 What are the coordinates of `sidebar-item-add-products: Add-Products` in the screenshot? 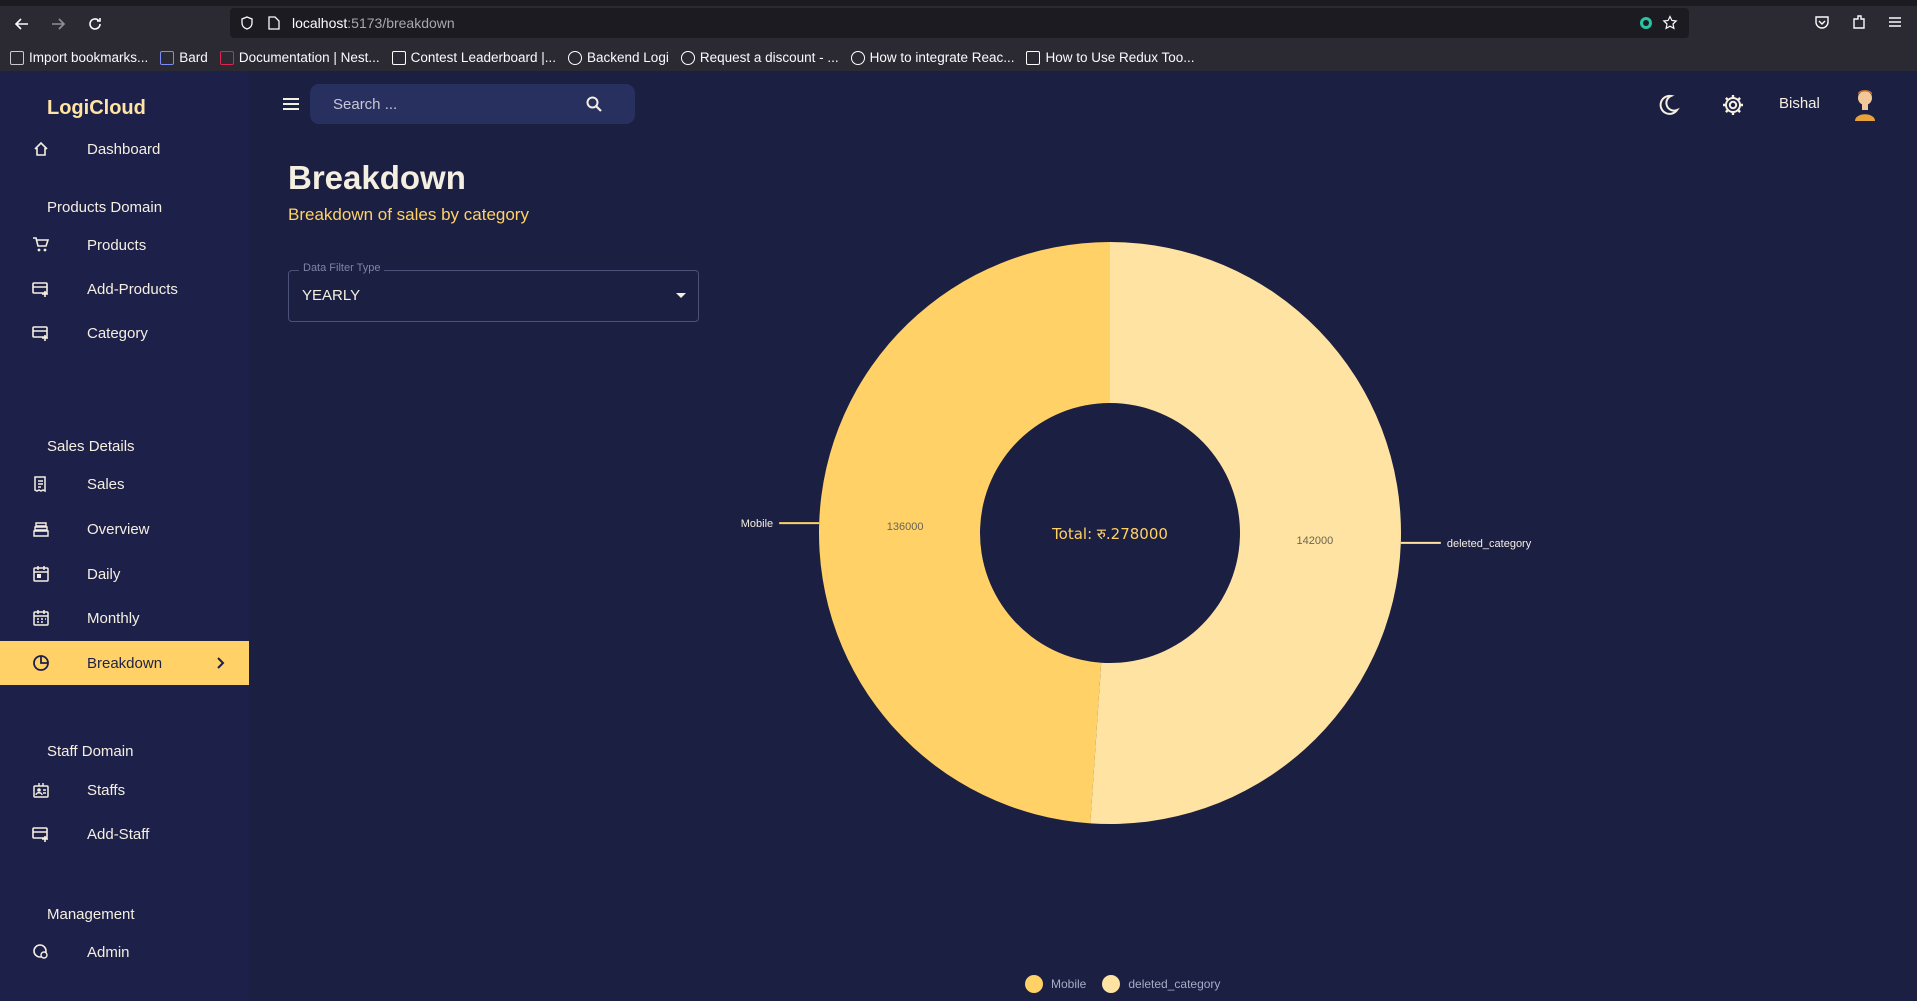 It's located at (124, 289).